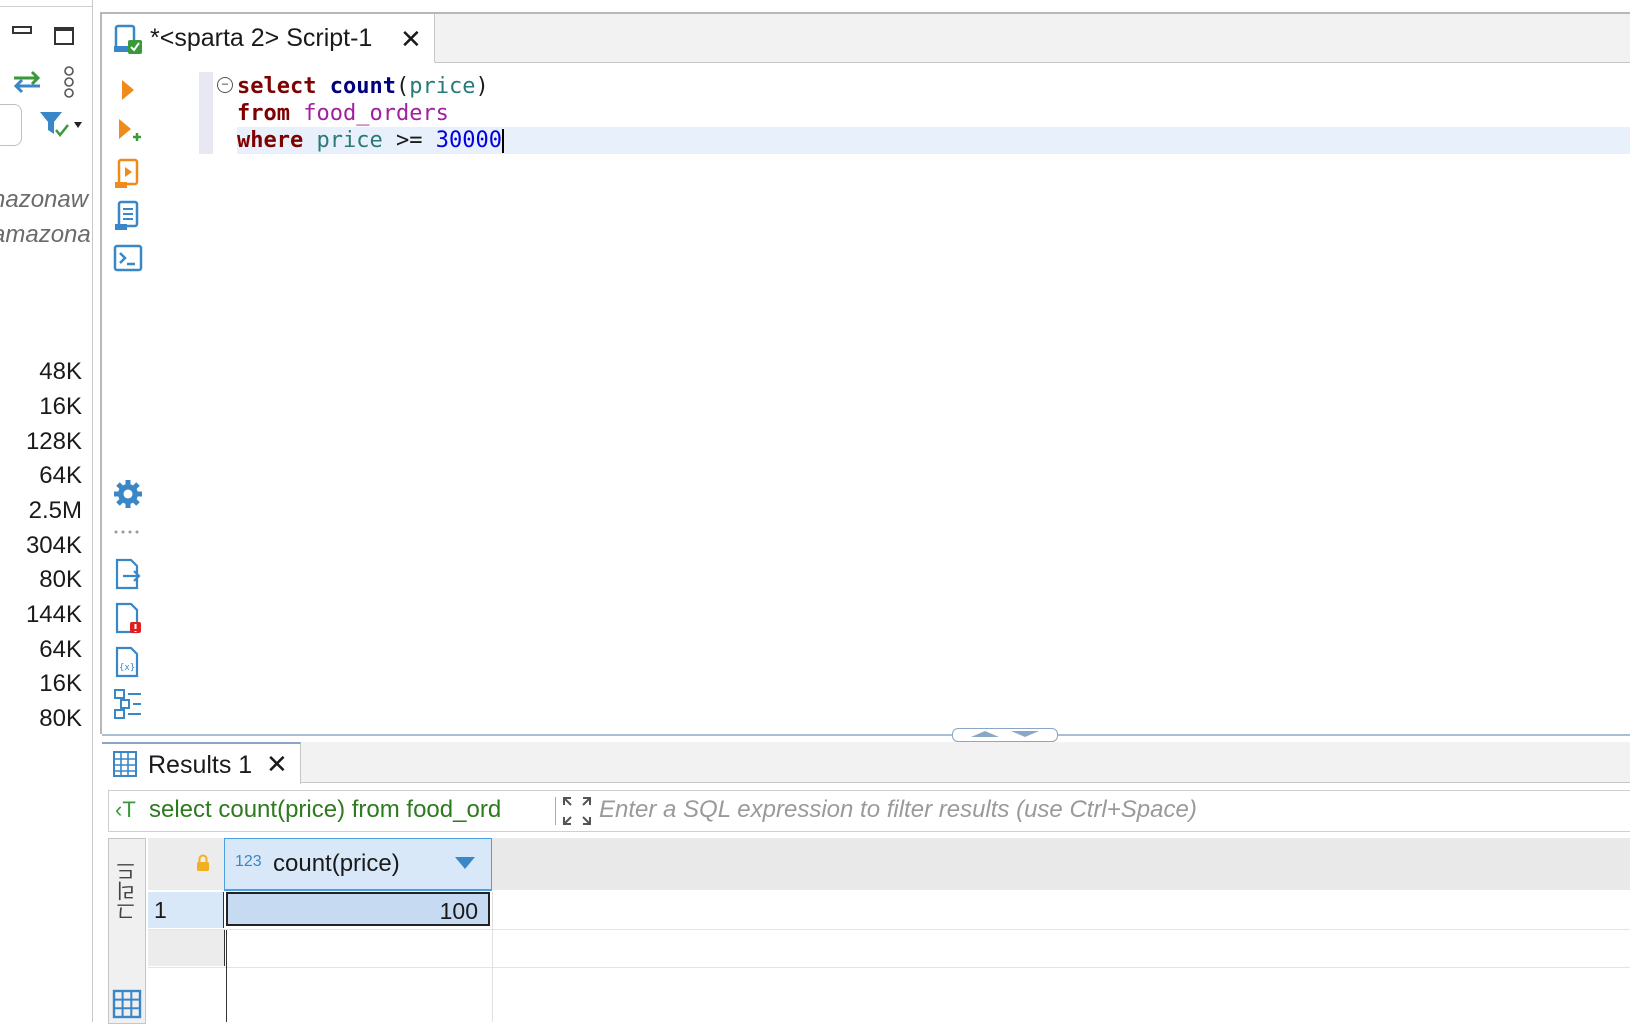 This screenshot has width=1630, height=1024. What do you see at coordinates (866, 735) in the screenshot?
I see `editor-results-splitter` at bounding box center [866, 735].